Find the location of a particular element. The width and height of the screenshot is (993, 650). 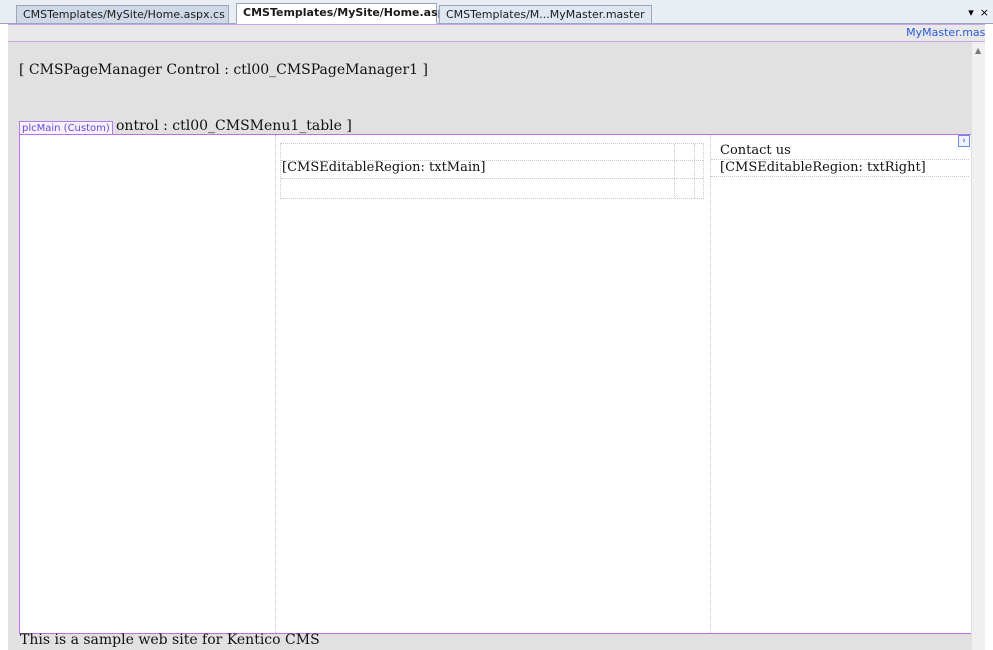

editable-region-main: [CMSEditableRegion: txtMain] is located at coordinates (383, 167).